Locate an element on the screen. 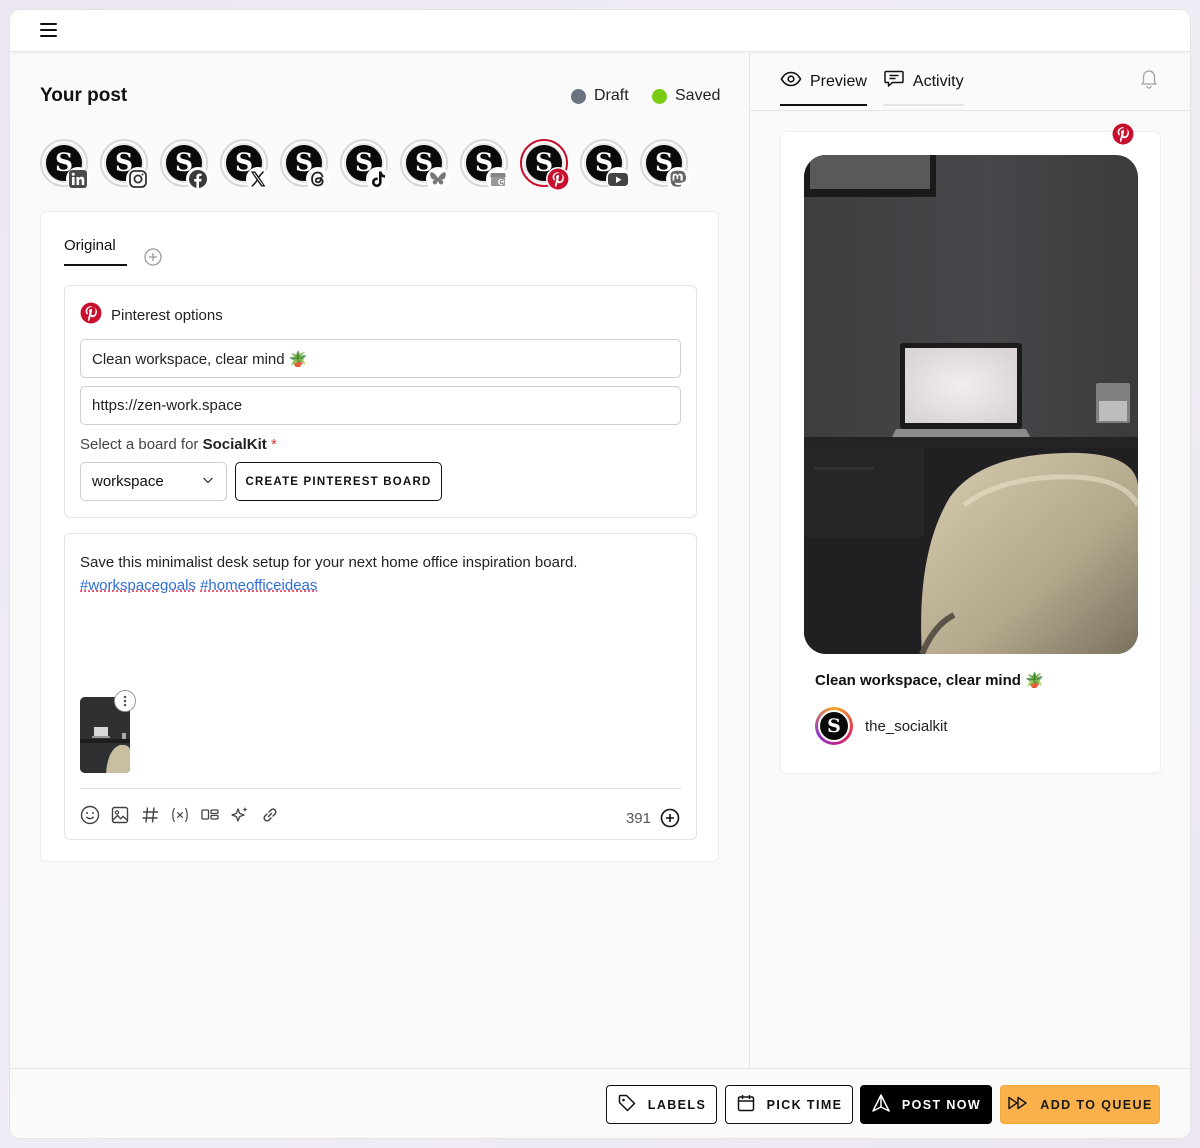  required-marker: * is located at coordinates (273, 444).